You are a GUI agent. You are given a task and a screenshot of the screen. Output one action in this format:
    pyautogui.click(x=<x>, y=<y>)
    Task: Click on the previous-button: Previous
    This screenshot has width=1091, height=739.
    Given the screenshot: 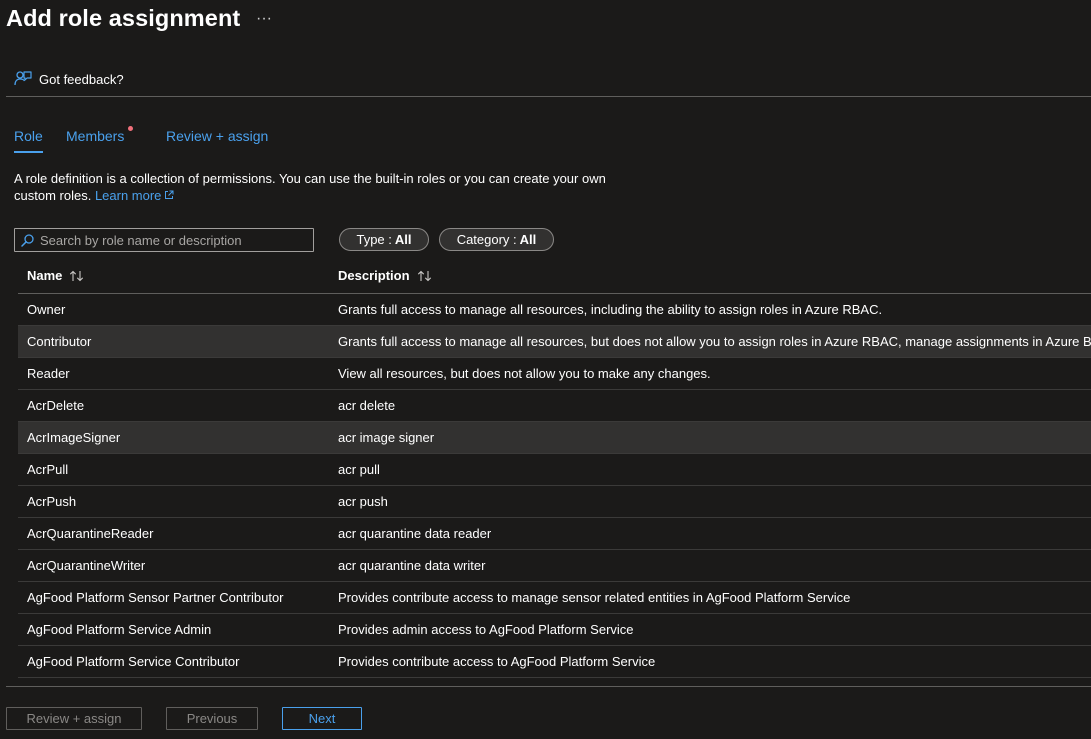 What is the action you would take?
    pyautogui.click(x=212, y=718)
    